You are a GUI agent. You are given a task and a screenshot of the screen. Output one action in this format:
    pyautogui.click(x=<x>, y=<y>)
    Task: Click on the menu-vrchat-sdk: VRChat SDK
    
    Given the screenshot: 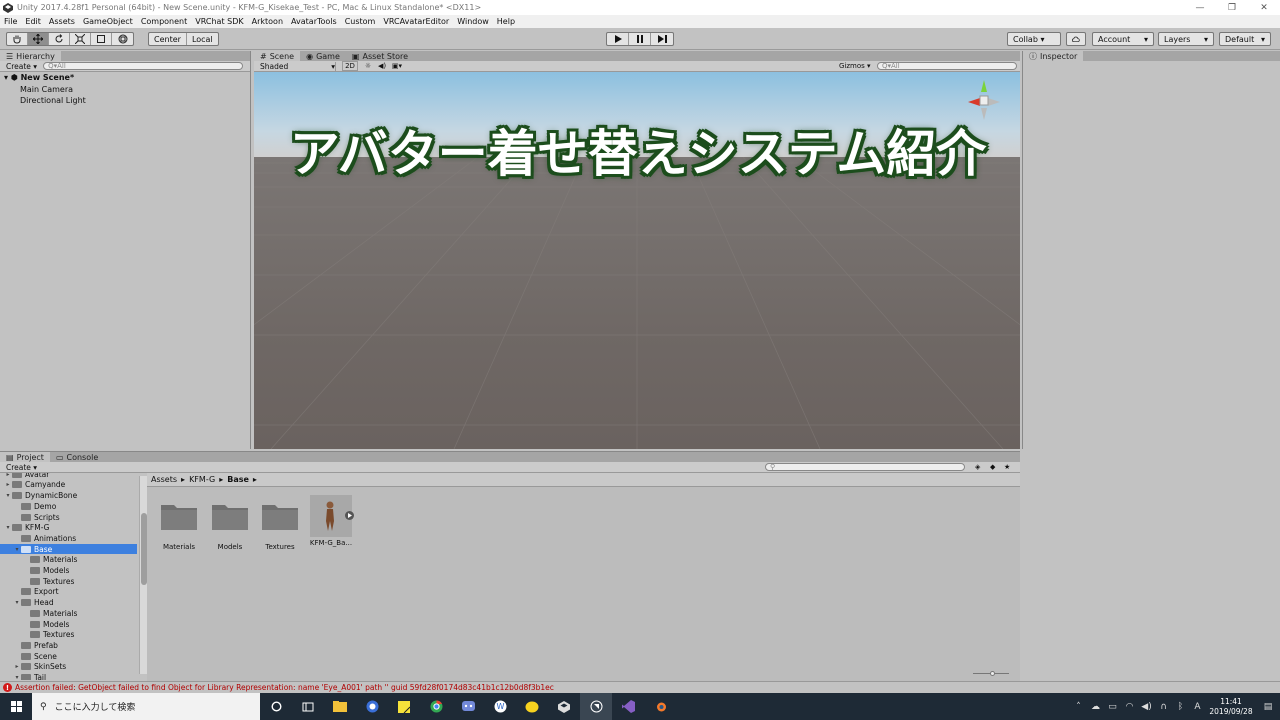 What is the action you would take?
    pyautogui.click(x=219, y=21)
    